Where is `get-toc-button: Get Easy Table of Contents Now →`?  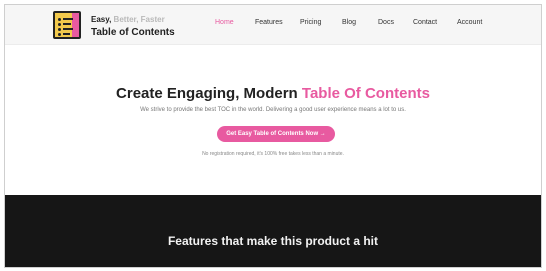 get-toc-button: Get Easy Table of Contents Now → is located at coordinates (276, 134).